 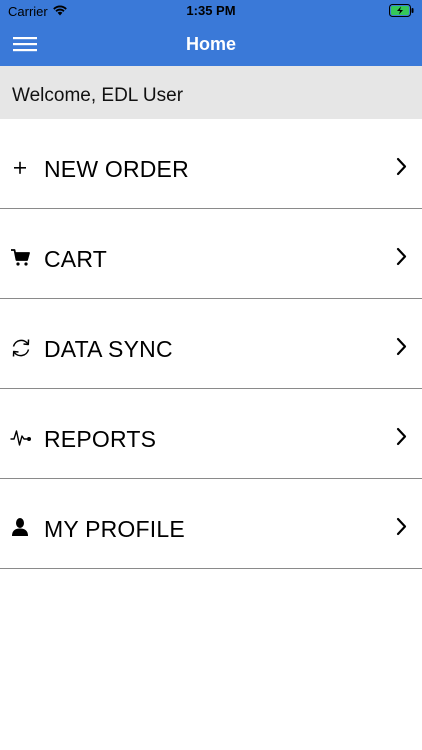 What do you see at coordinates (21, 438) in the screenshot?
I see `pulse-icon` at bounding box center [21, 438].